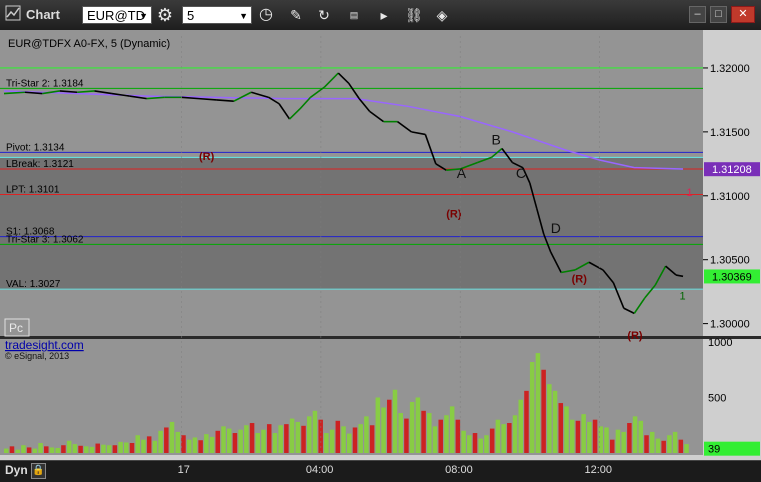  Describe the element at coordinates (697, 14) in the screenshot. I see `minimize-icon: –` at that location.